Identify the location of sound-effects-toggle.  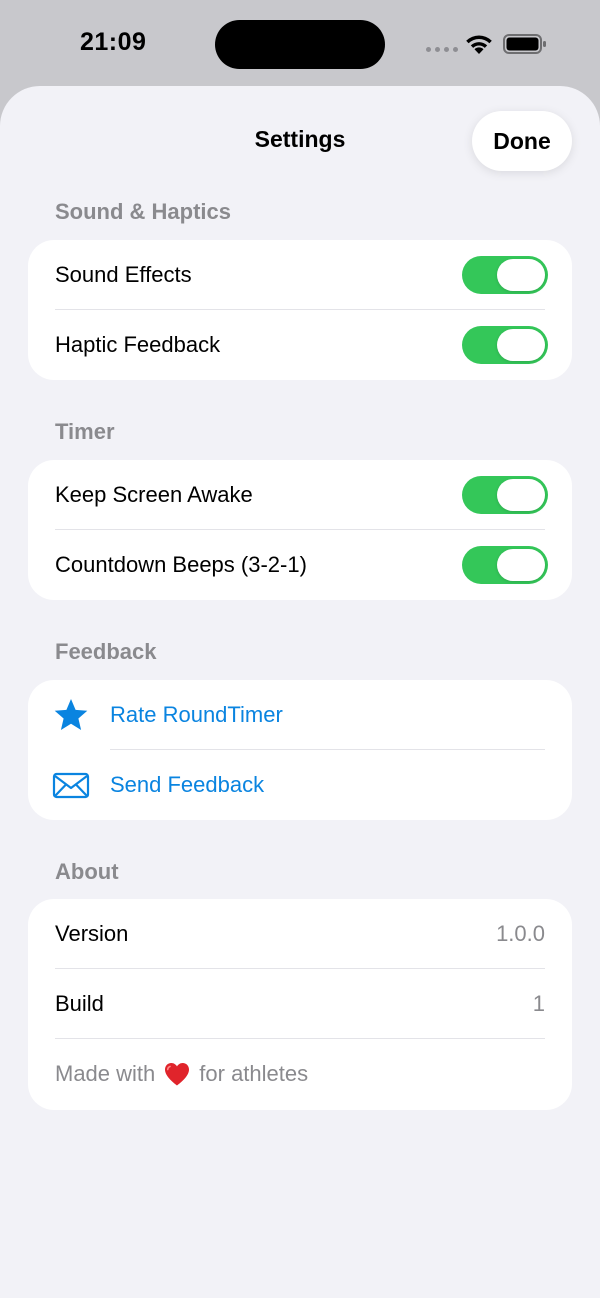
(505, 275).